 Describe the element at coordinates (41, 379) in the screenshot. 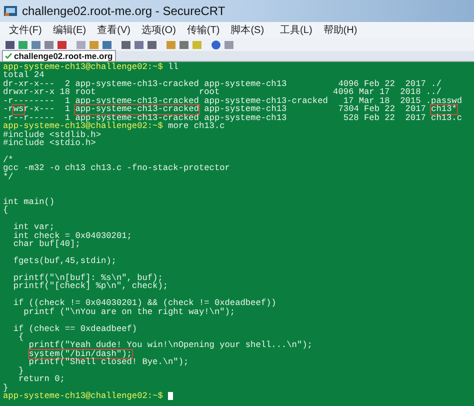

I see `terminal-text: return 0;` at that location.